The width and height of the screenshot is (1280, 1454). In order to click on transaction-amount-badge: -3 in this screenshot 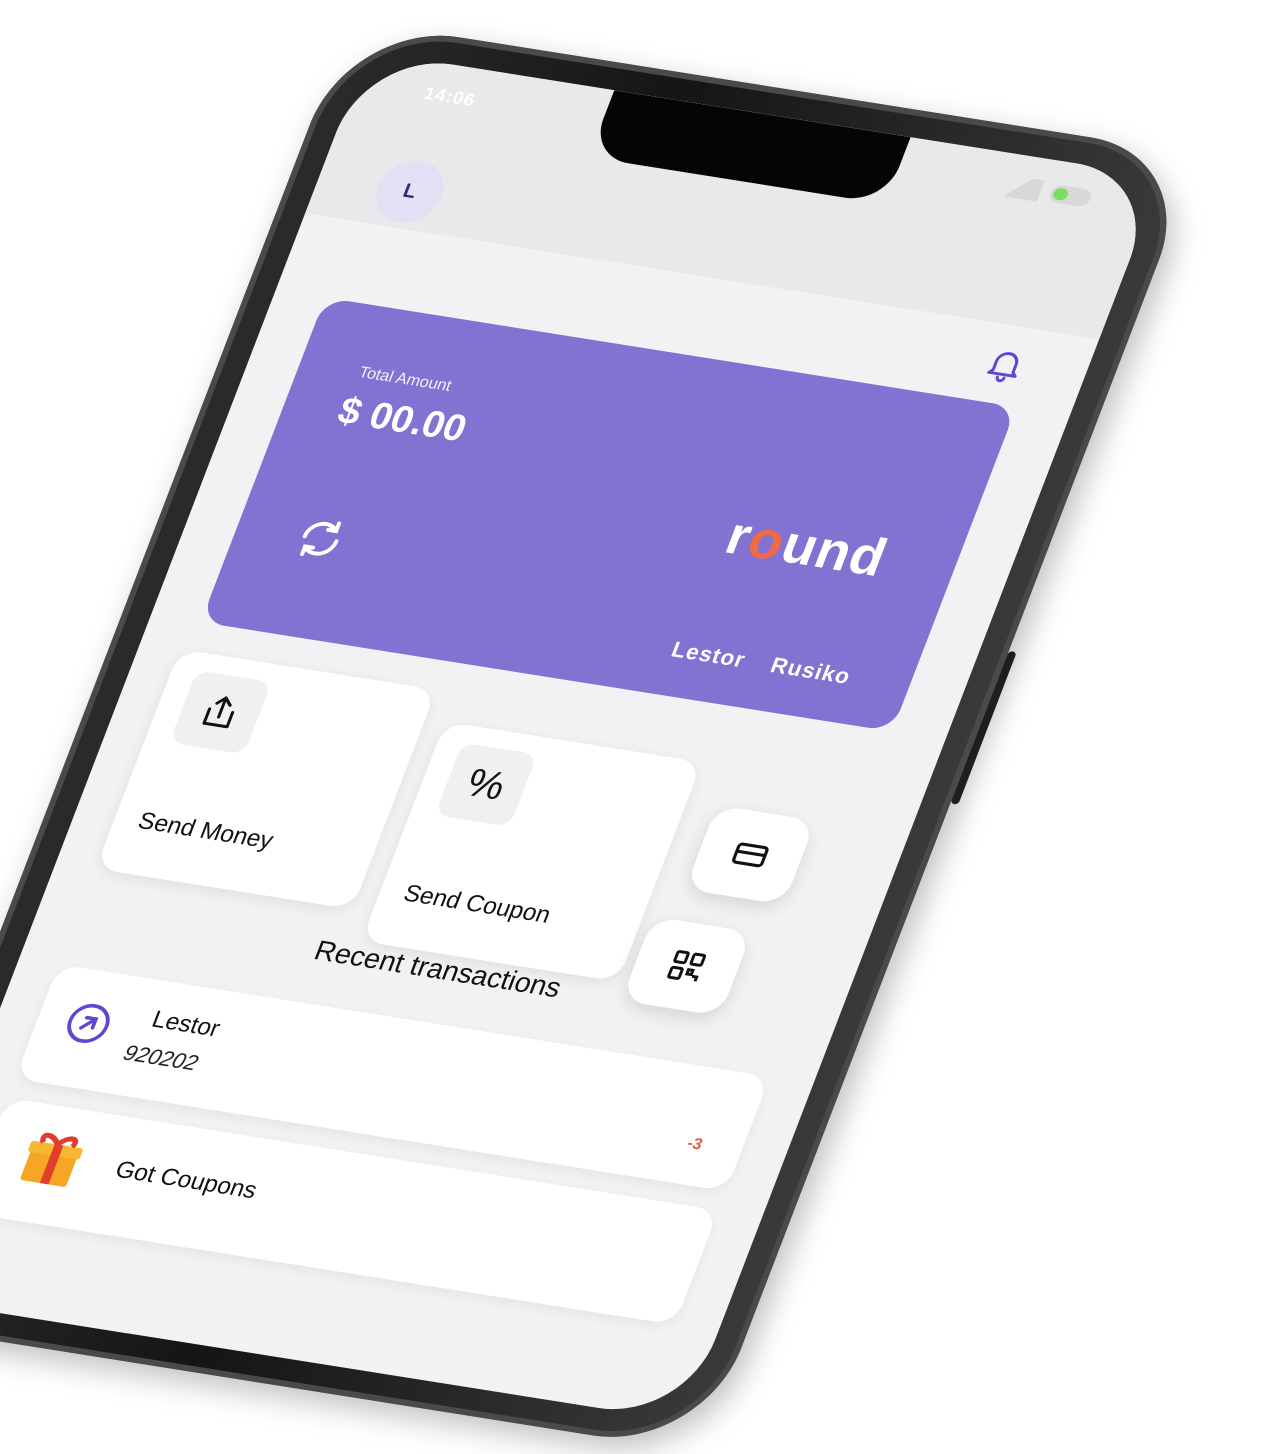, I will do `click(694, 1144)`.